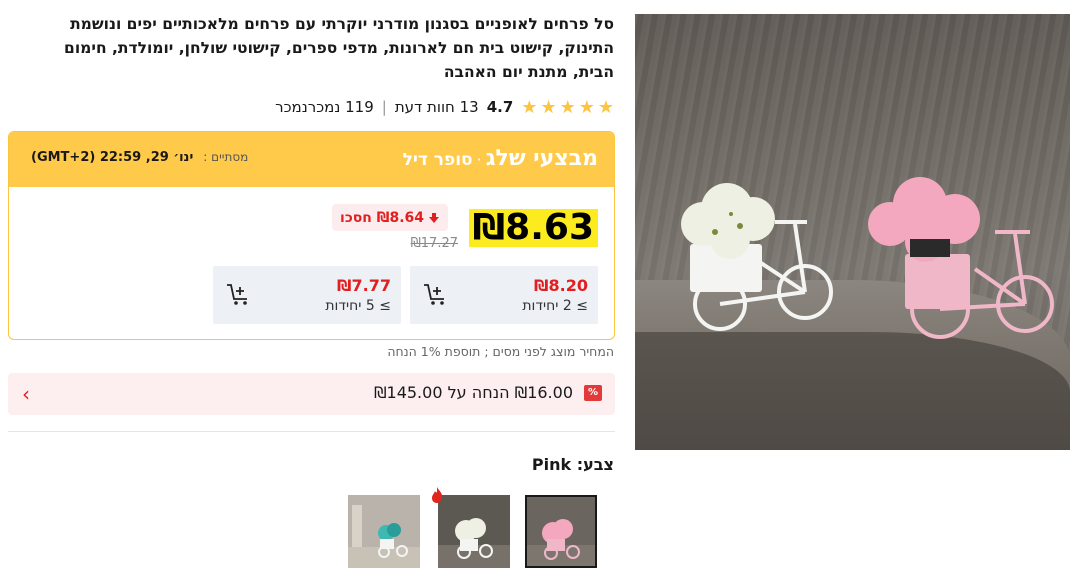  Describe the element at coordinates (26, 394) in the screenshot. I see `chevron-left-icon: ‹` at that location.